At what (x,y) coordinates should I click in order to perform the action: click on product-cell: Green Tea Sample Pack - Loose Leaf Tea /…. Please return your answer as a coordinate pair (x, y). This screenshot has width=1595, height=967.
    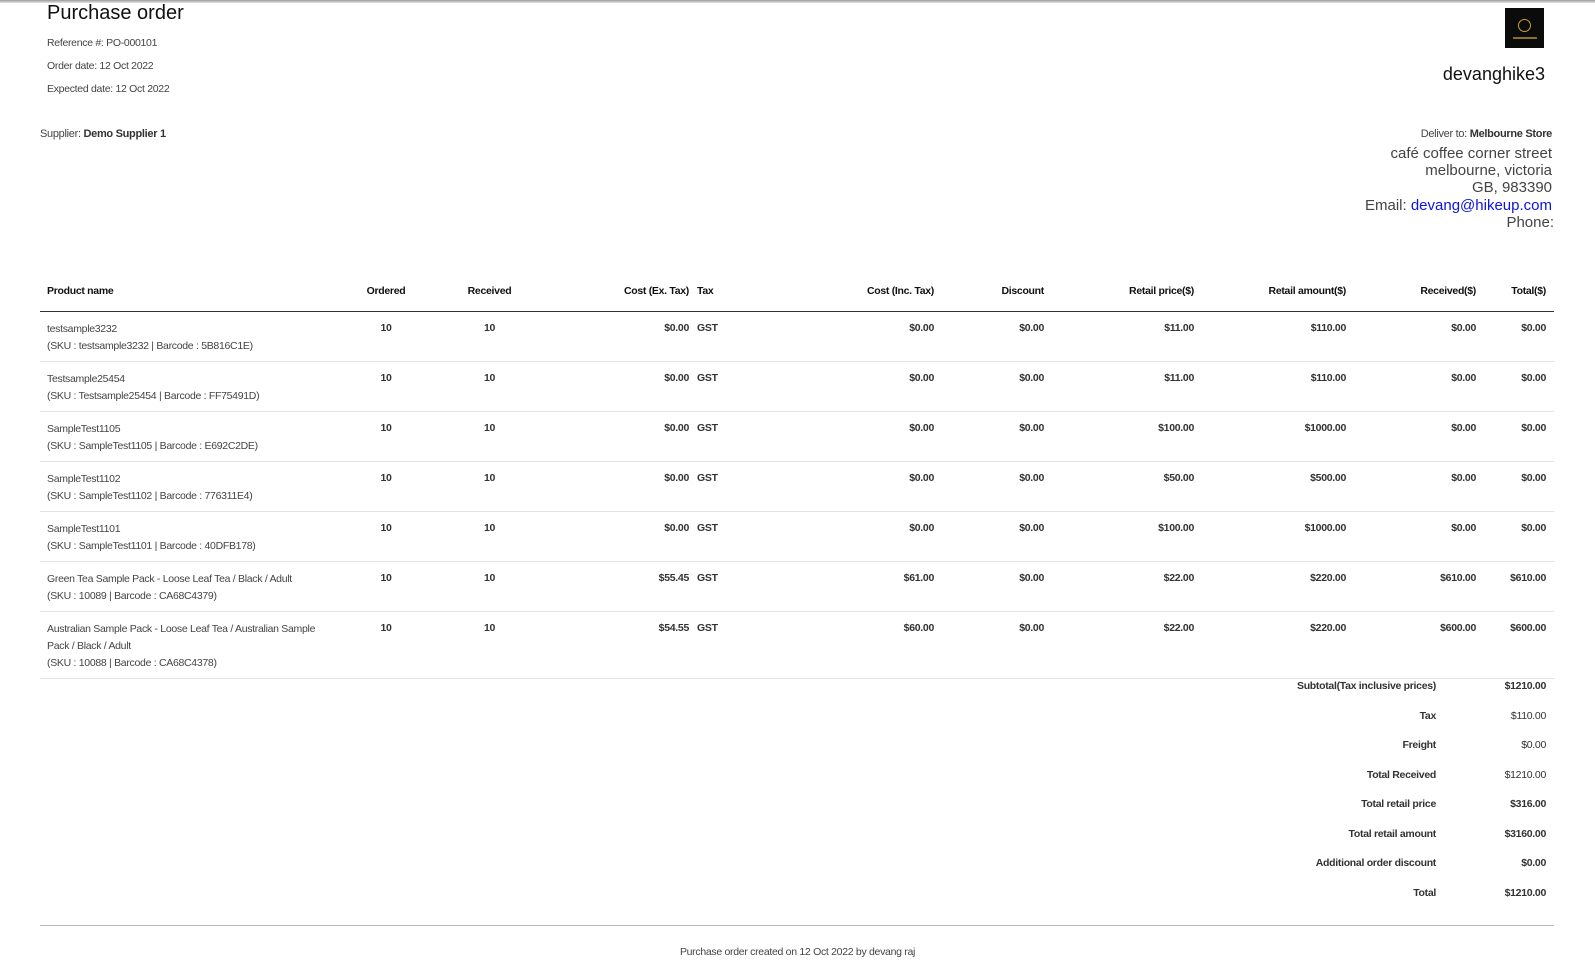
    Looking at the image, I should click on (190, 586).